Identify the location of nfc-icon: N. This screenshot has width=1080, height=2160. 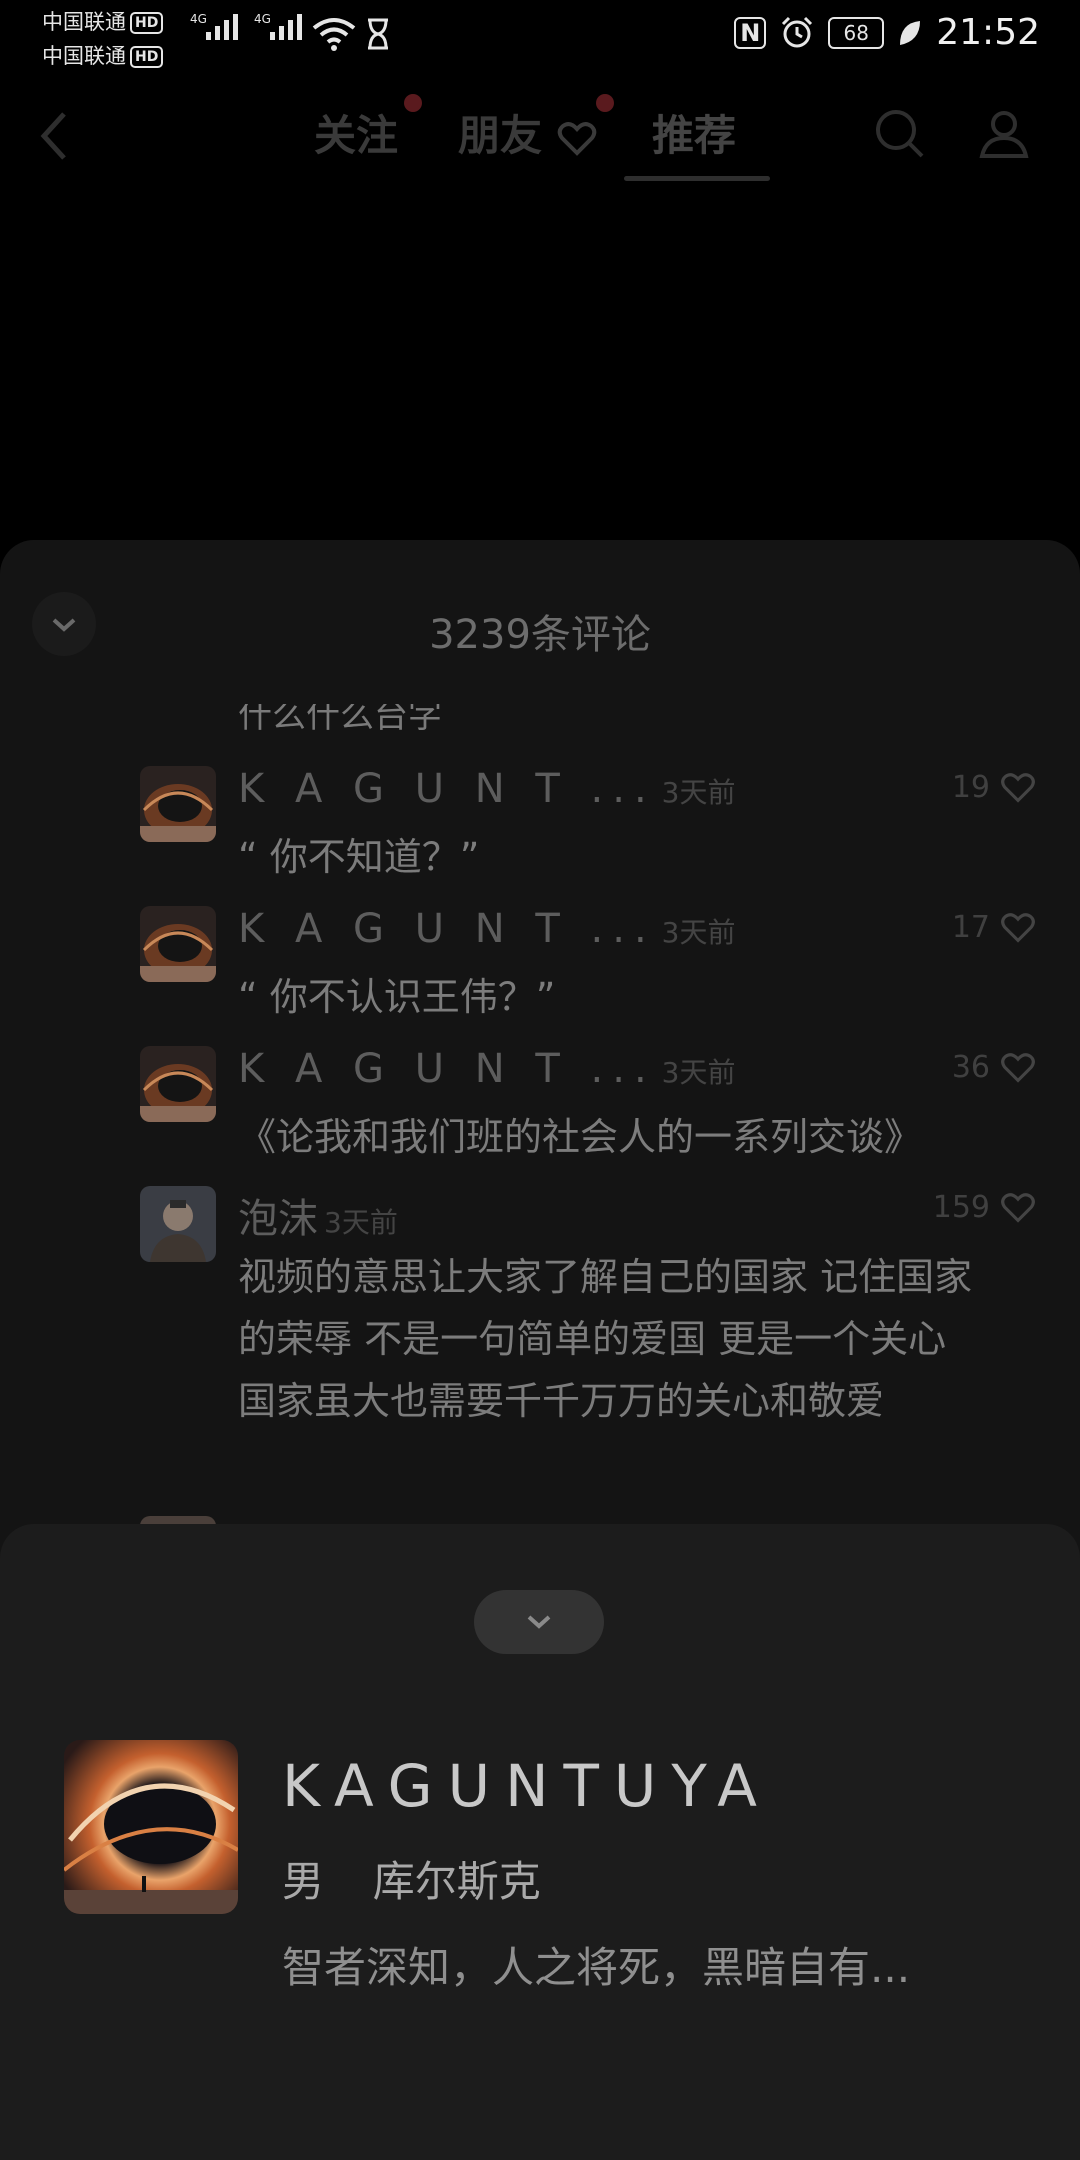
(750, 32).